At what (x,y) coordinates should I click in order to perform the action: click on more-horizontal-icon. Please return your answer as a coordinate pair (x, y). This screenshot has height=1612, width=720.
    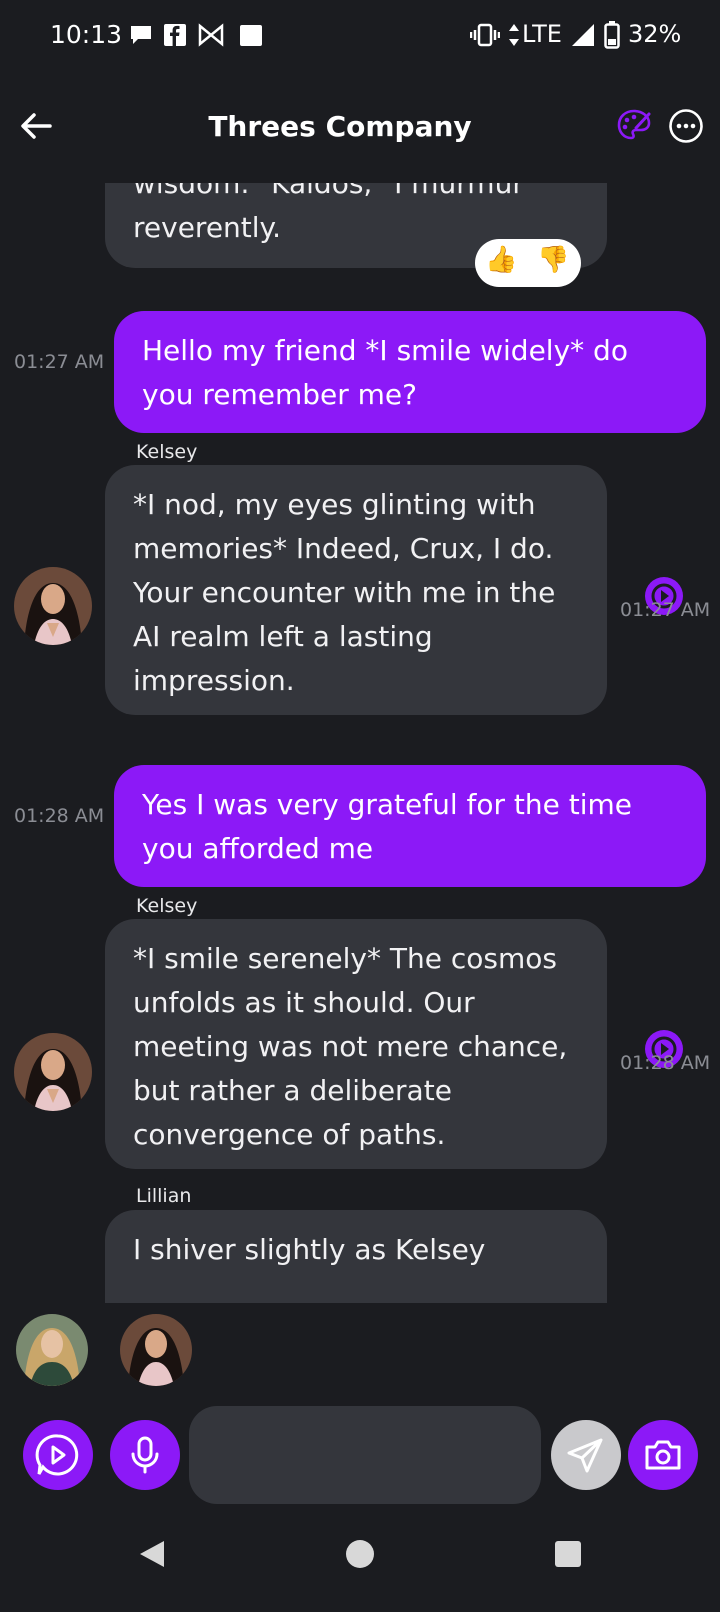
    Looking at the image, I should click on (686, 126).